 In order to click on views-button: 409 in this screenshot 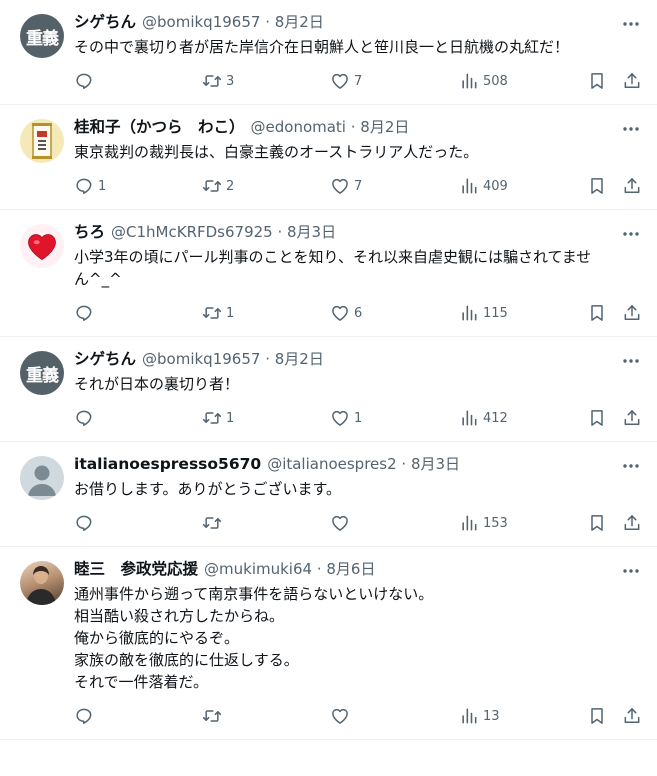, I will do `click(483, 186)`.